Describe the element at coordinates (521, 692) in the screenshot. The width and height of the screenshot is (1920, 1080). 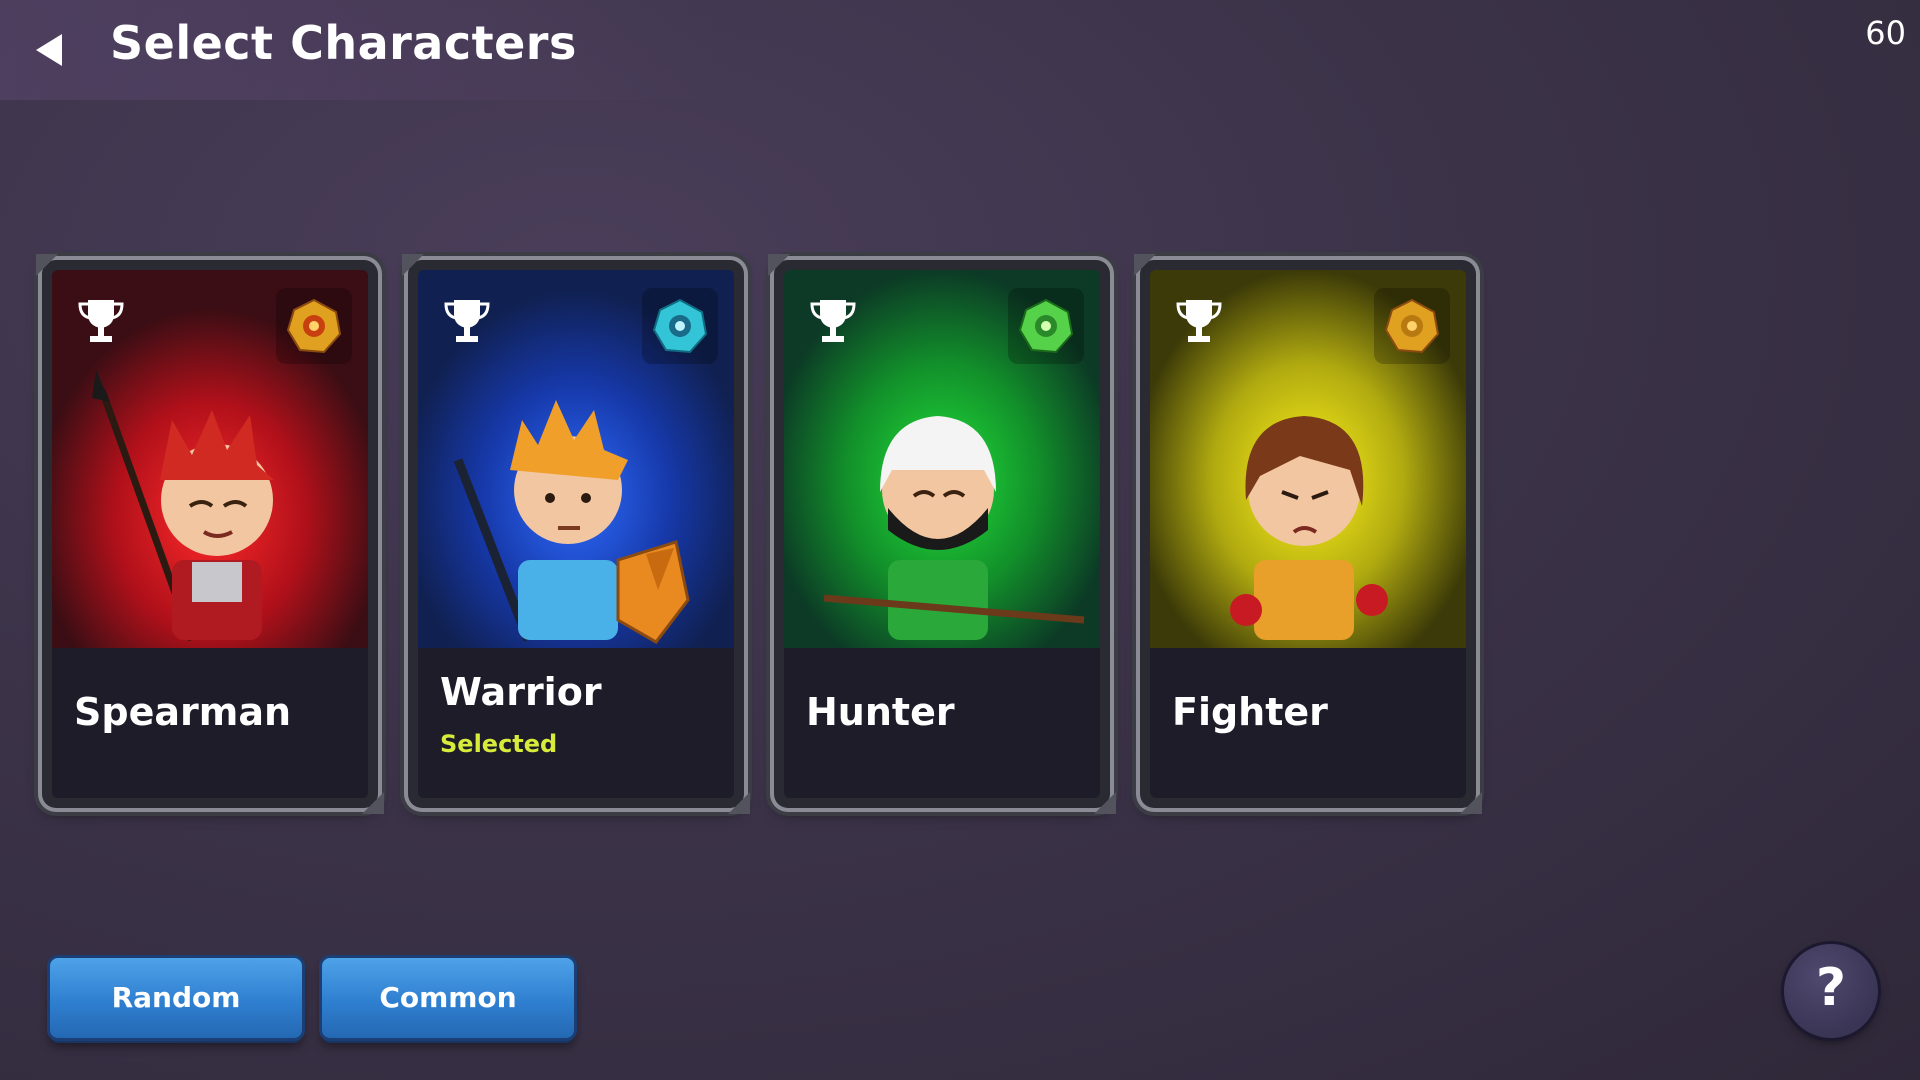
I see `character-name: Warrior` at that location.